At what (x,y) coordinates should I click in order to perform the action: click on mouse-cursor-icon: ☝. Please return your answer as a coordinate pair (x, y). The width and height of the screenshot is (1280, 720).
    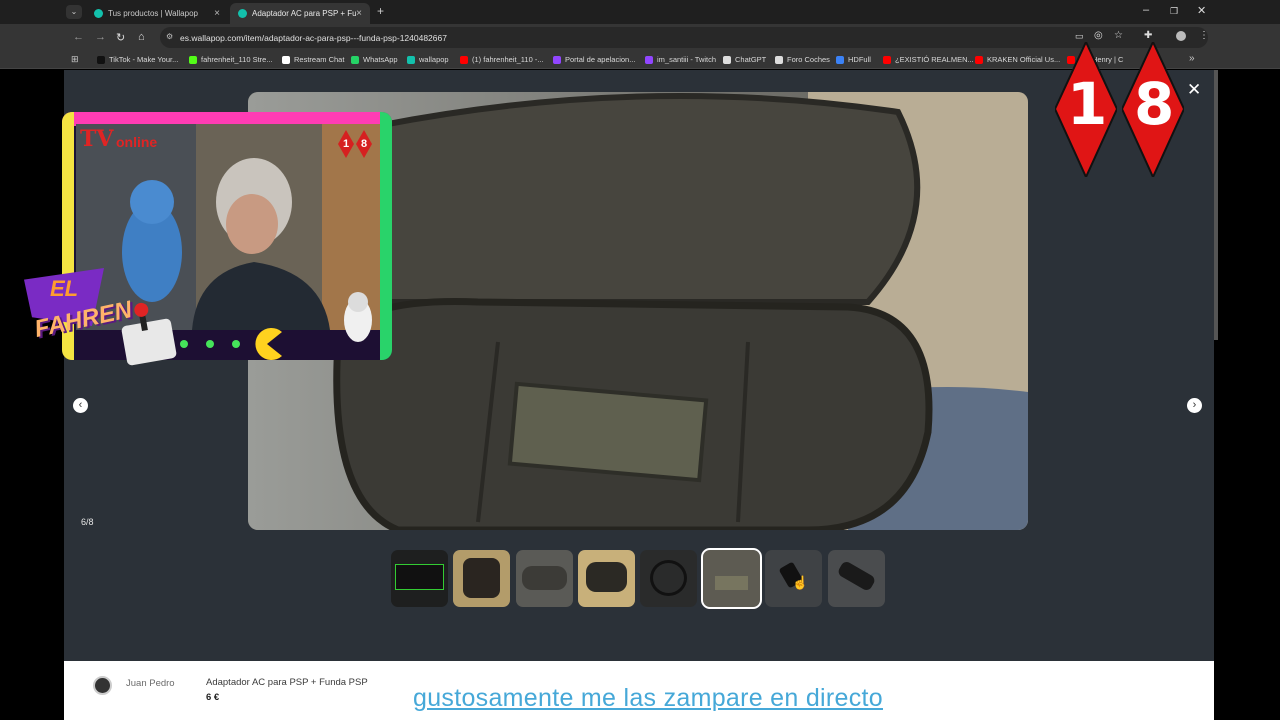
    Looking at the image, I should click on (800, 582).